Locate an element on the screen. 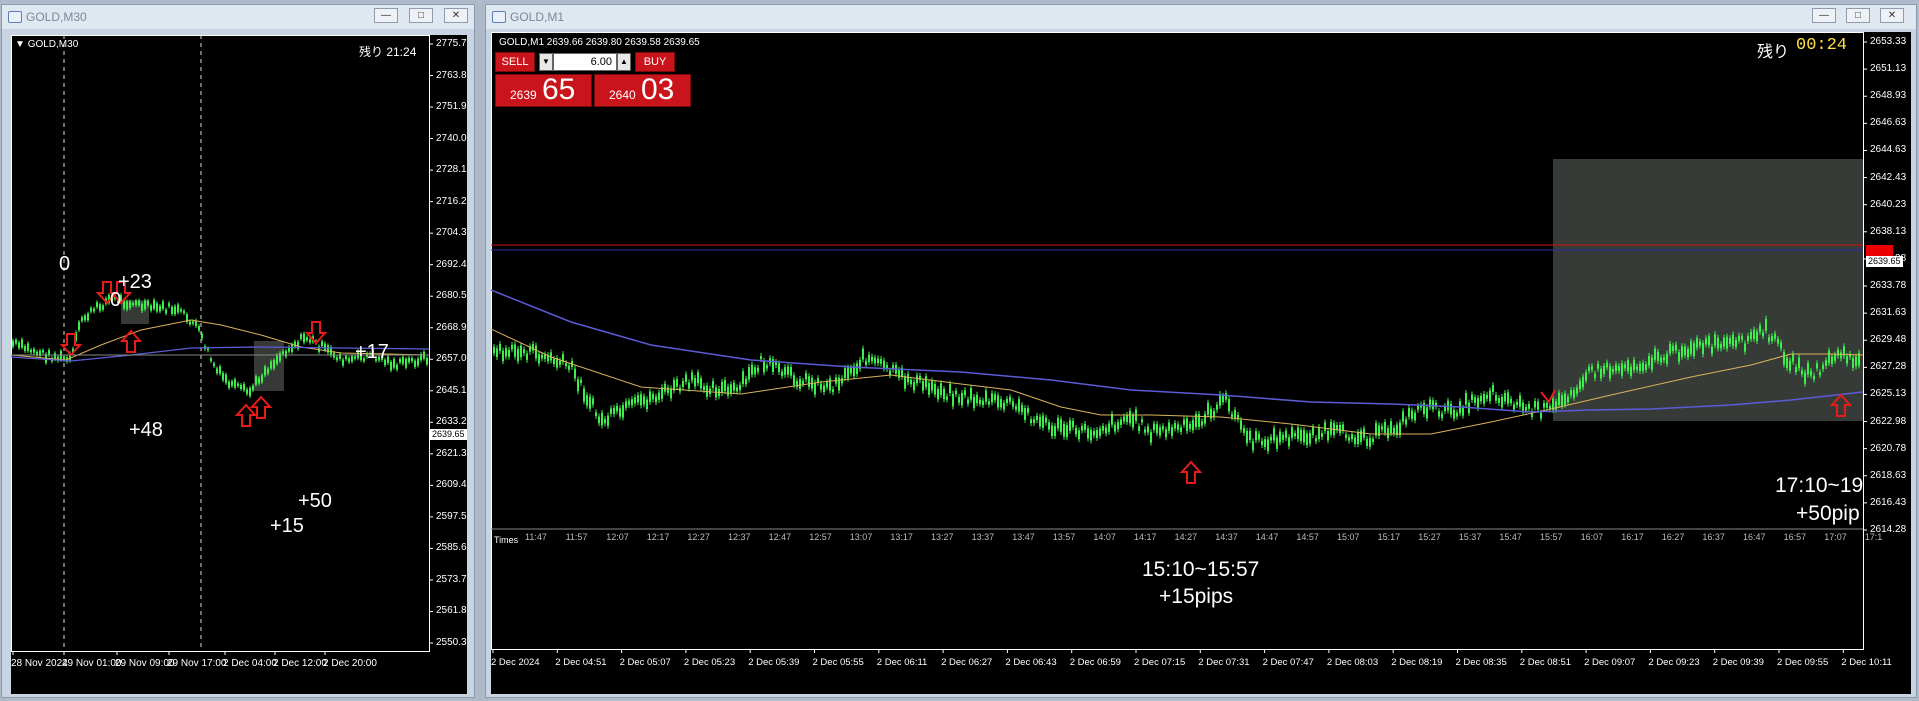  dropdown-triangle-icon: ▼ is located at coordinates (20, 44).